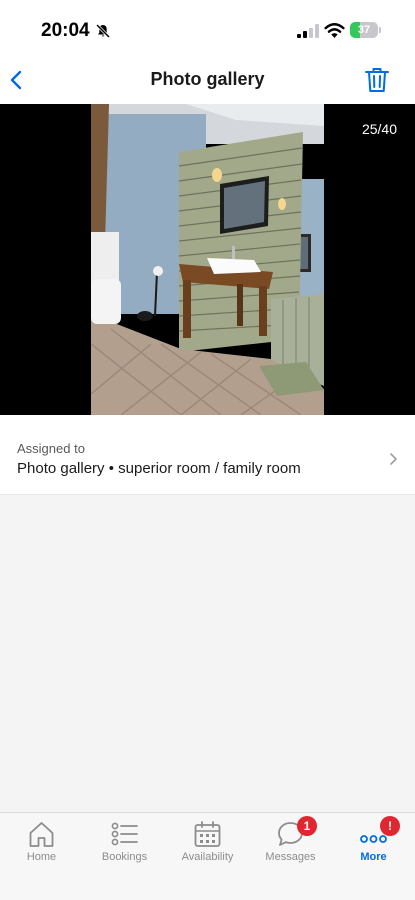  Describe the element at coordinates (379, 129) in the screenshot. I see `photo-counter: 25/40` at that location.